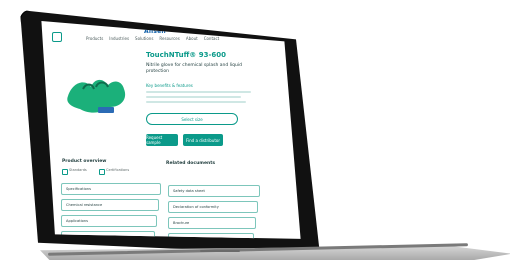 Image resolution: width=510 pixels, height=270 pixels. What do you see at coordinates (203, 140) in the screenshot?
I see `find-distributor-button: Find a distributor` at bounding box center [203, 140].